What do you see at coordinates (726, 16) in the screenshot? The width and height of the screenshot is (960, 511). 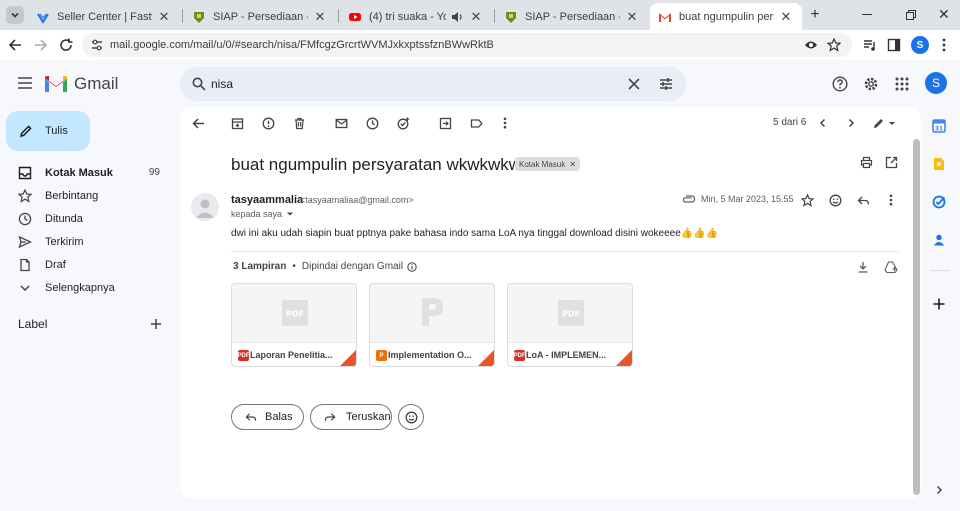 I see `browser-tab-gmail: buat ngumpulin persyaratan ✕` at bounding box center [726, 16].